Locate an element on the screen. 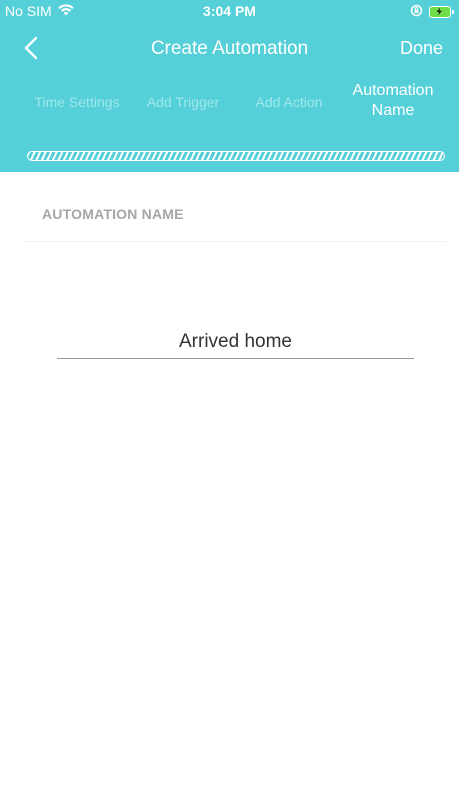 The height and width of the screenshot is (803, 459). done-button: Done is located at coordinates (421, 48).